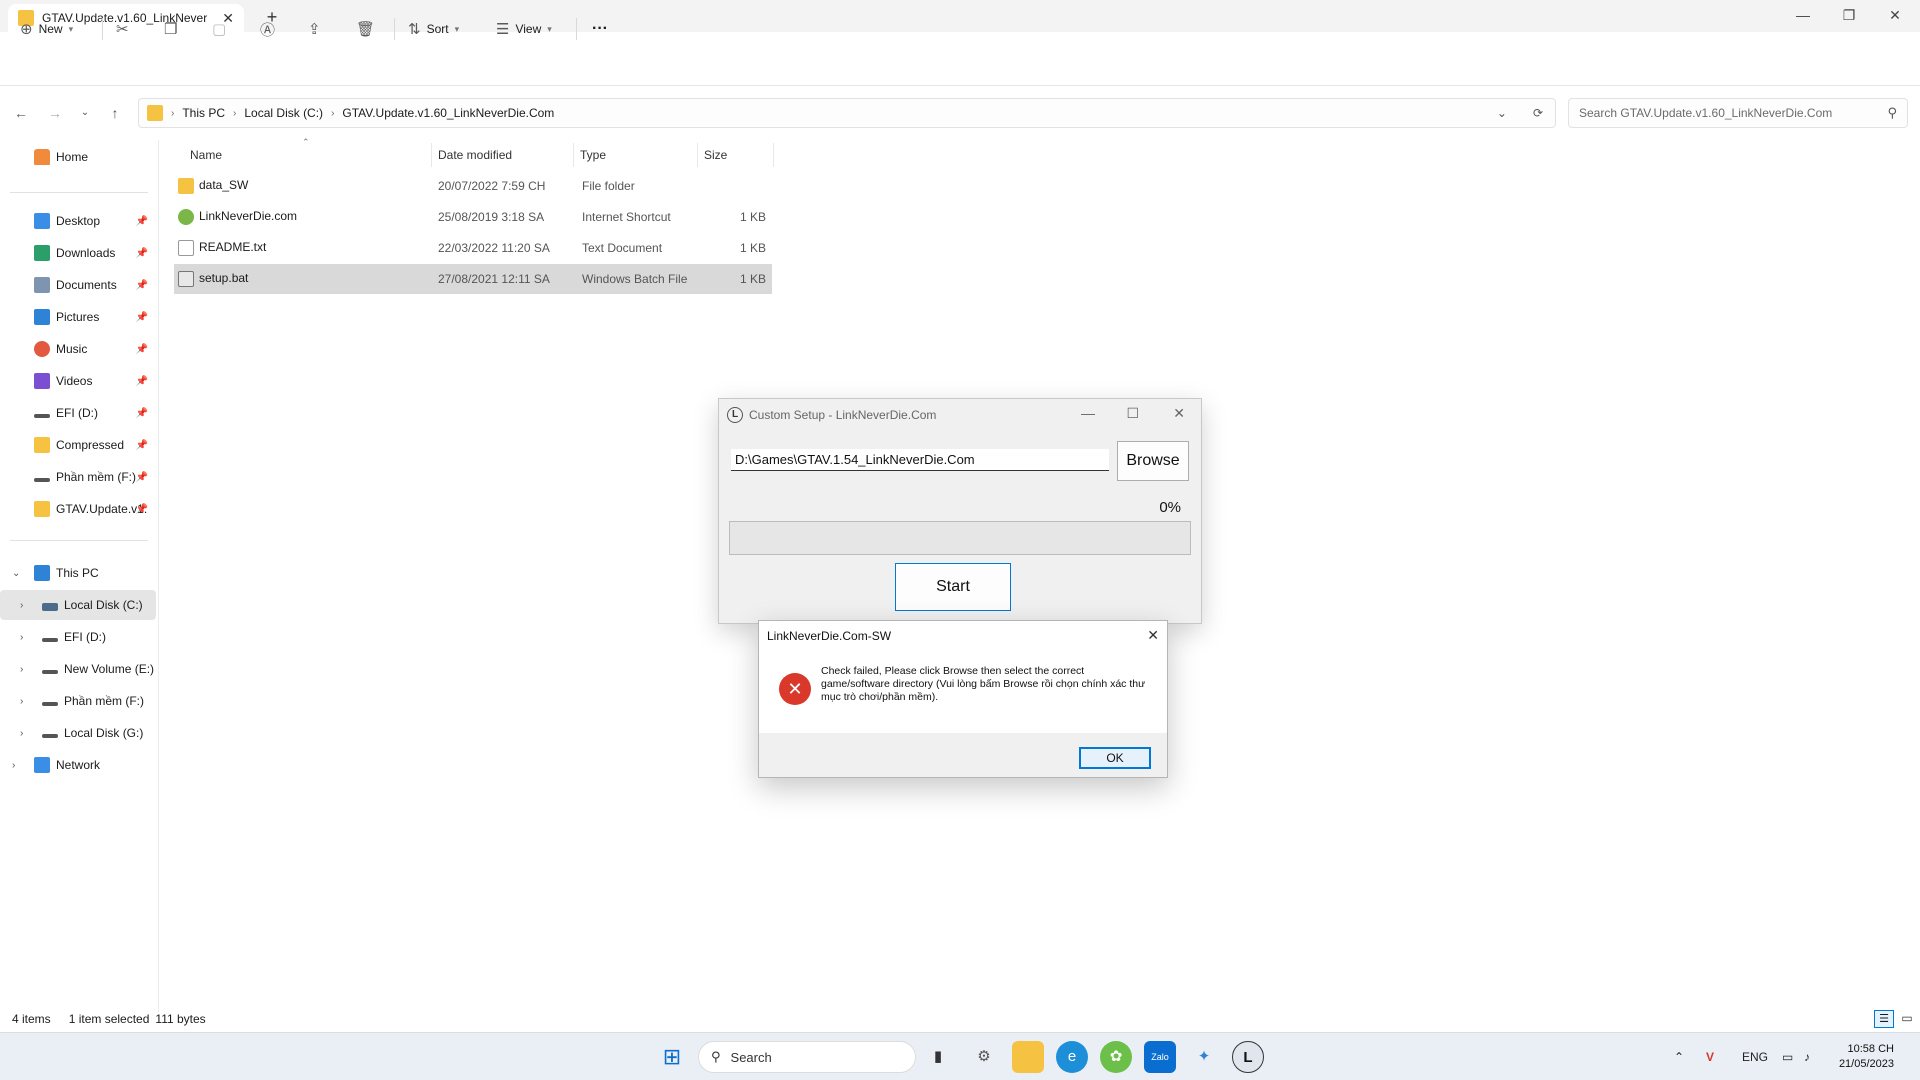 The image size is (1920, 1080). I want to click on pane-splitter, so click(158, 576).